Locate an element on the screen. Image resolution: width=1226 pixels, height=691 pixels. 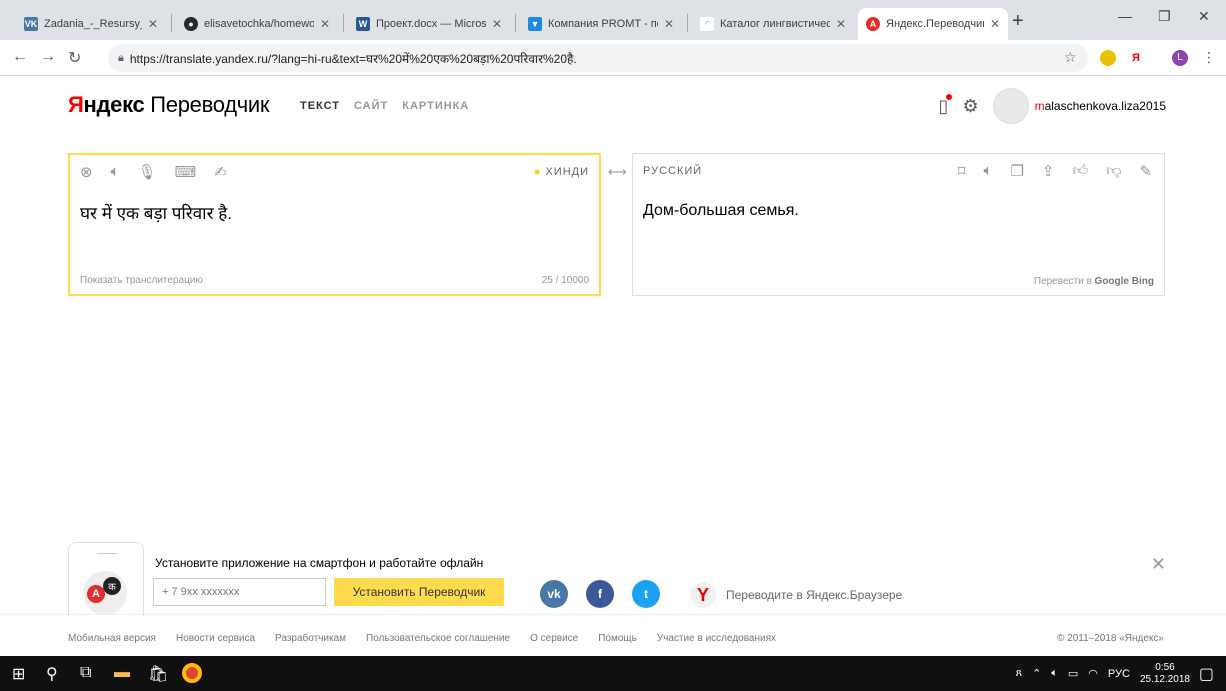
thumbs-up-icon: 👍︎ is located at coordinates (1081, 171).